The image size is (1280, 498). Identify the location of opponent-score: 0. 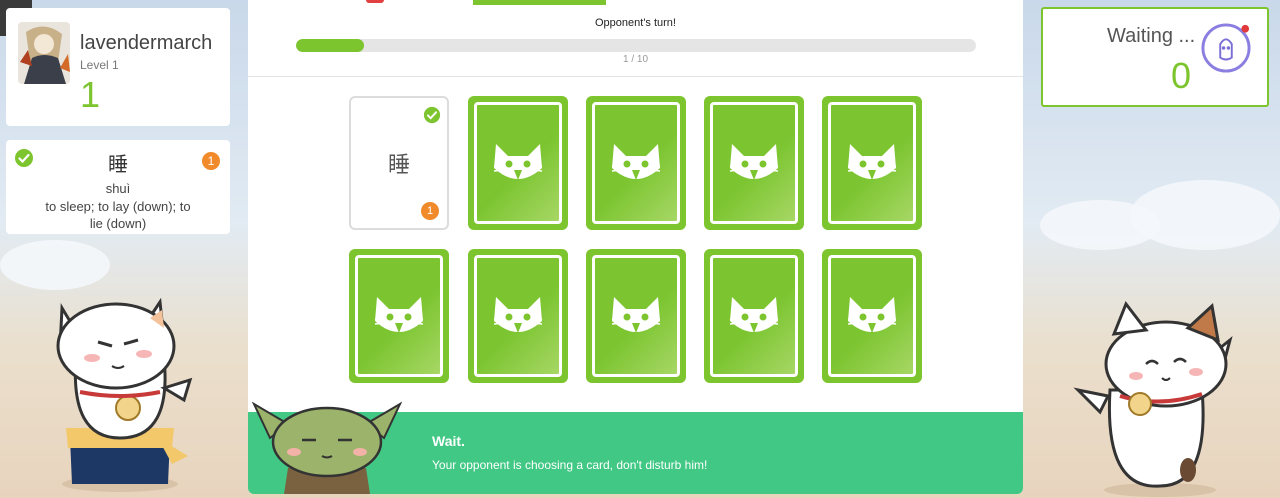
(1181, 75).